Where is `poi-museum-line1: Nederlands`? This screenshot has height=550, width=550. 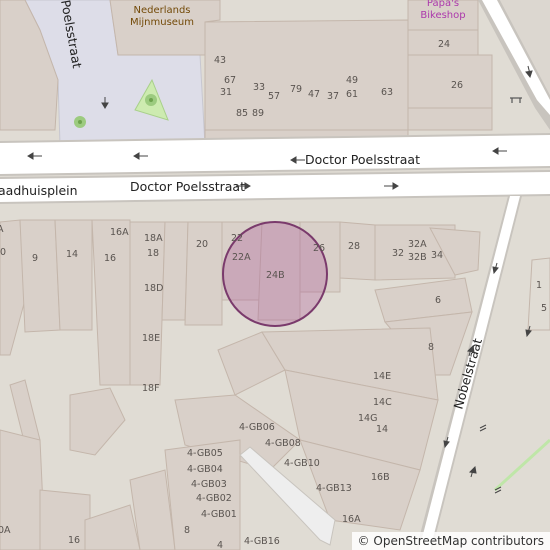 poi-museum-line1: Nederlands is located at coordinates (161, 10).